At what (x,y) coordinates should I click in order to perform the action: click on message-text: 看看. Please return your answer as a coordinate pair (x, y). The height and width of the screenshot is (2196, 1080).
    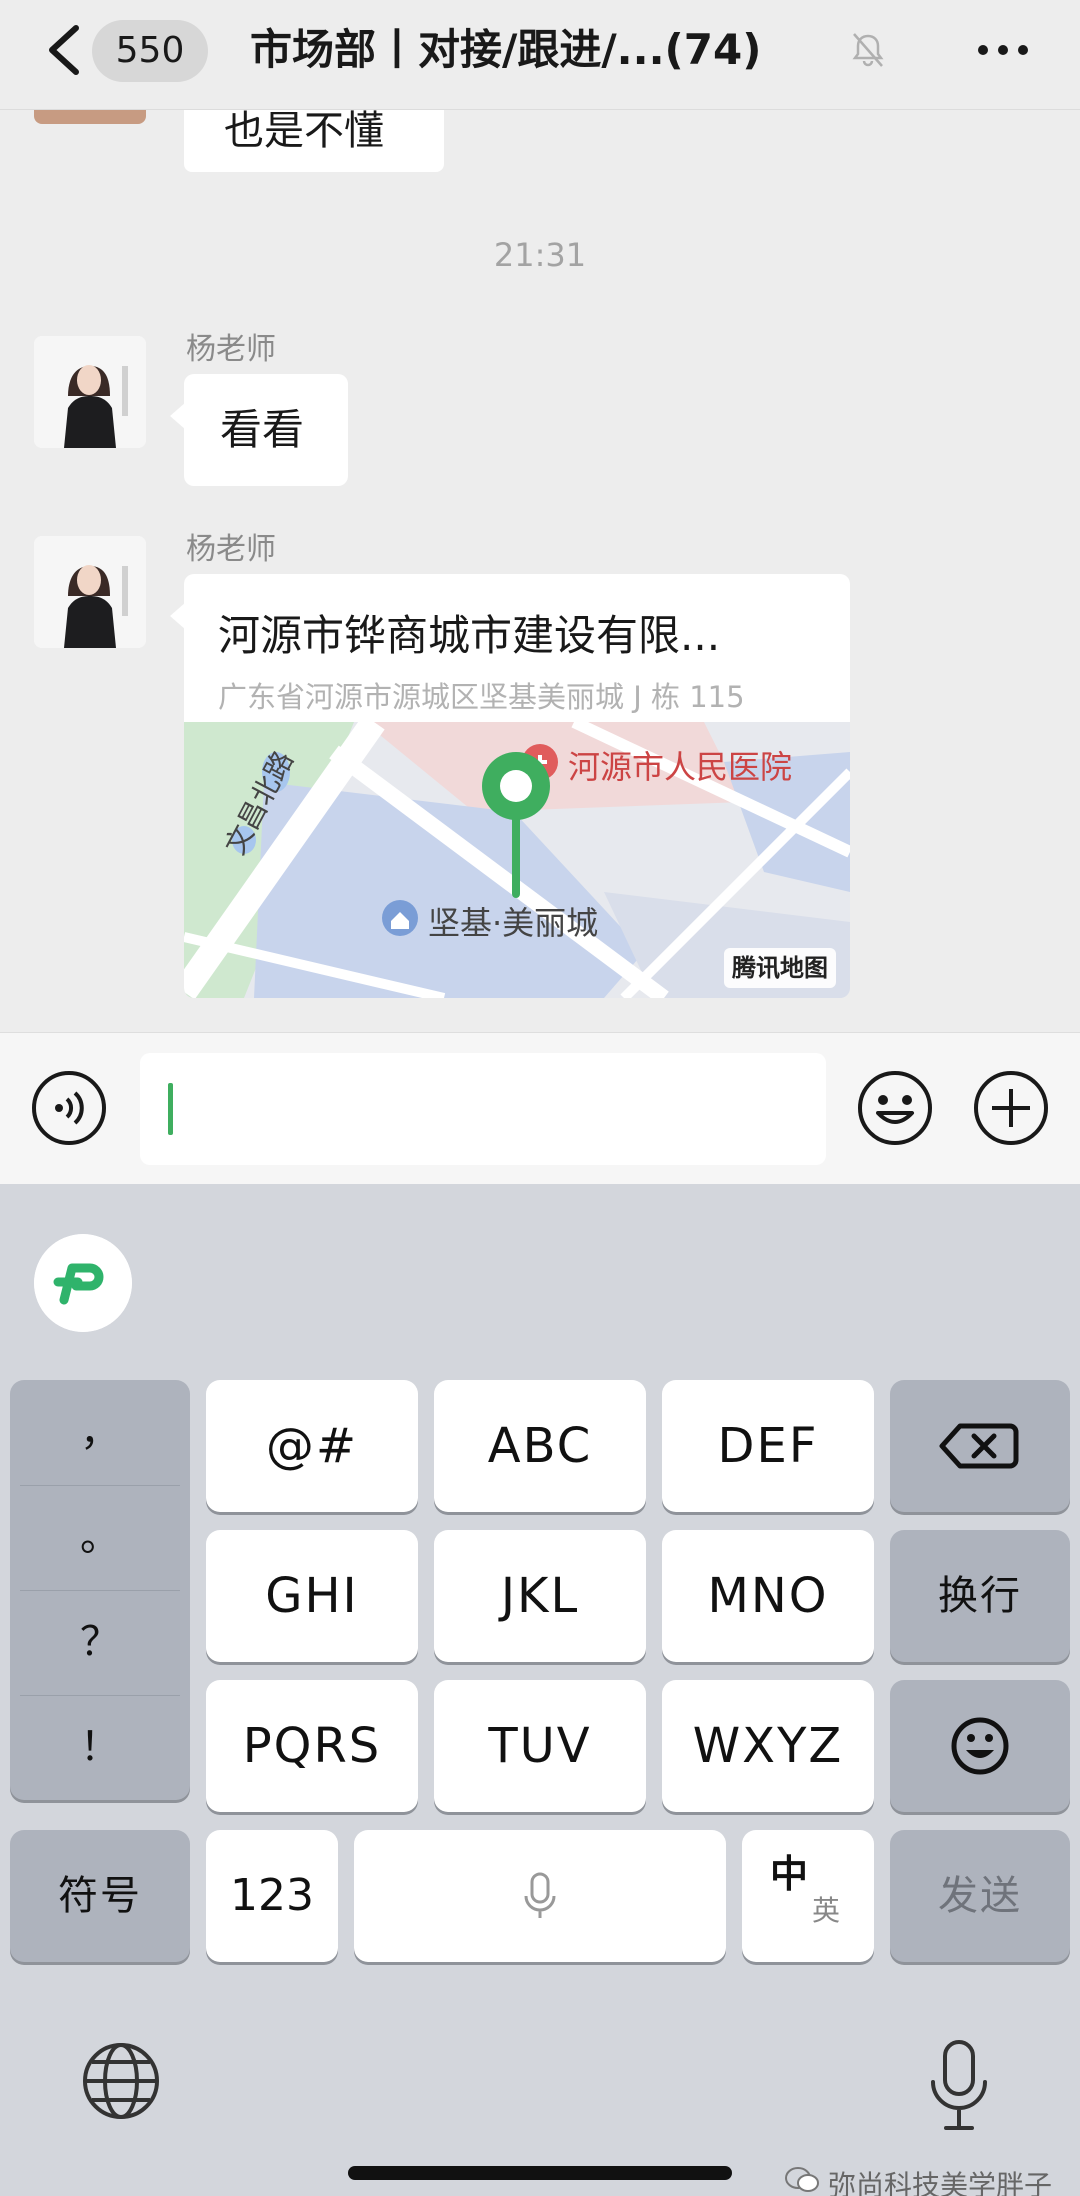
    Looking at the image, I should click on (262, 429).